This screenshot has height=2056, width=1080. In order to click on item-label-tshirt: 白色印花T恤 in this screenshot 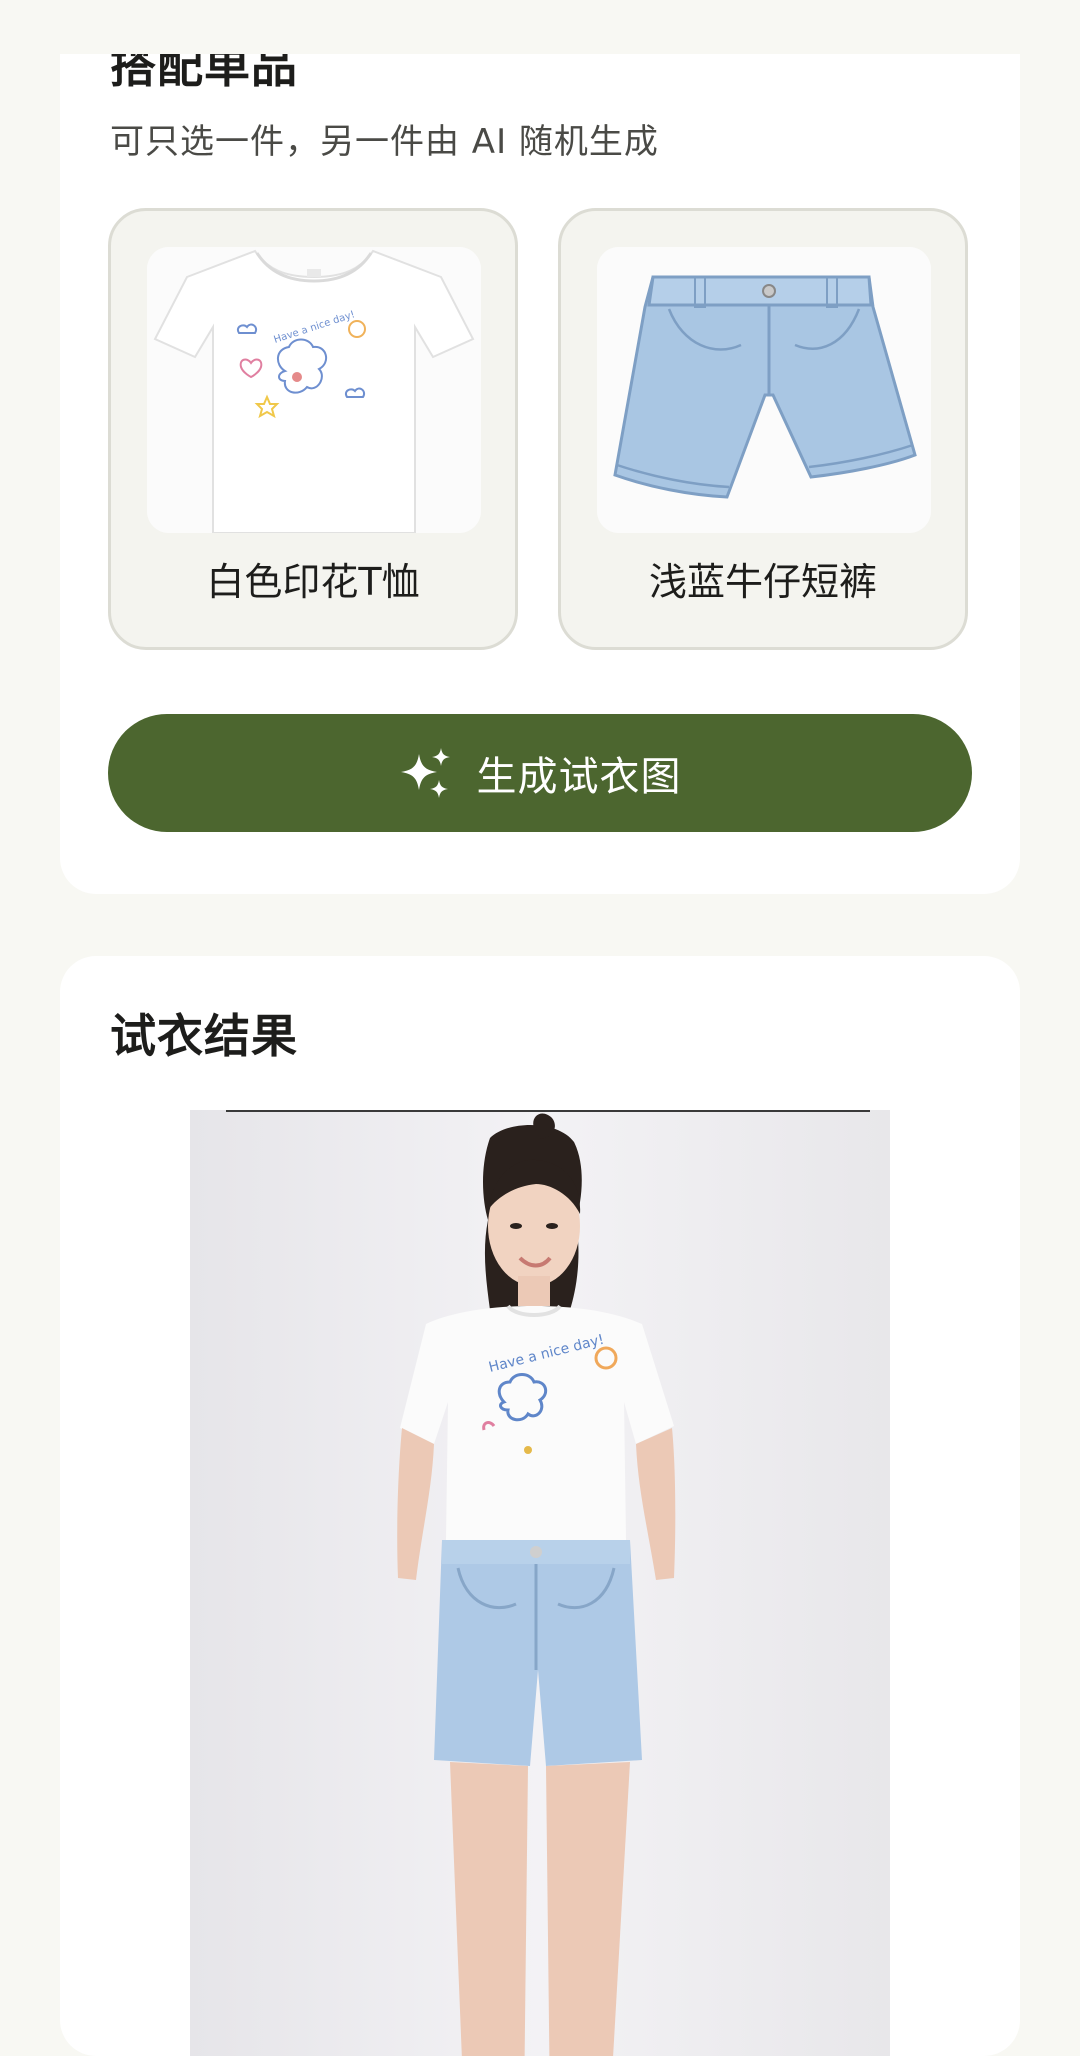, I will do `click(313, 582)`.